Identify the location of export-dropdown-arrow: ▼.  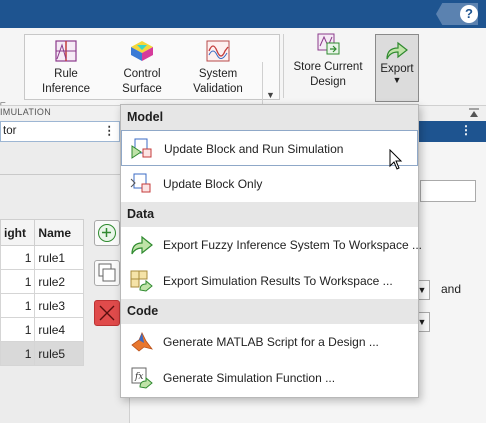
(397, 80).